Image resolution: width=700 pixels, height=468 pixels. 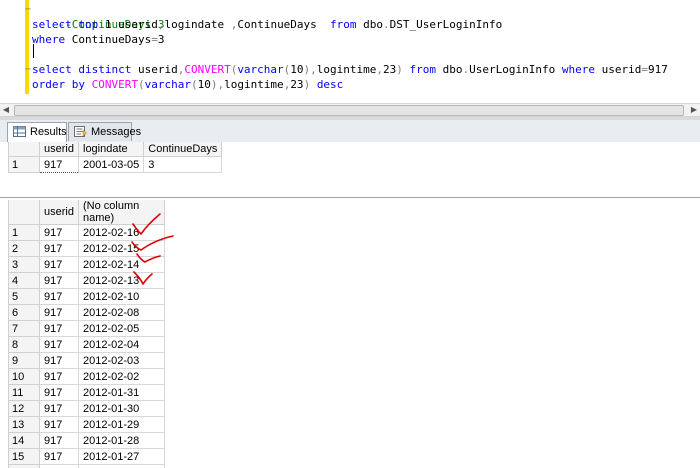 What do you see at coordinates (406, 69) in the screenshot?
I see `sql-space` at bounding box center [406, 69].